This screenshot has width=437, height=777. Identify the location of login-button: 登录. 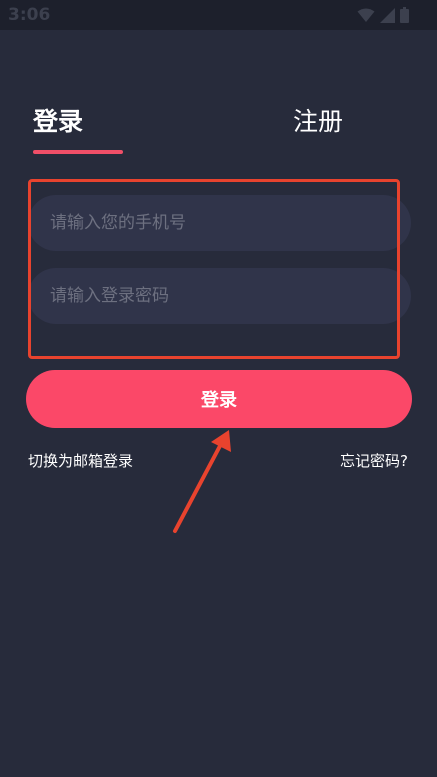
(219, 399).